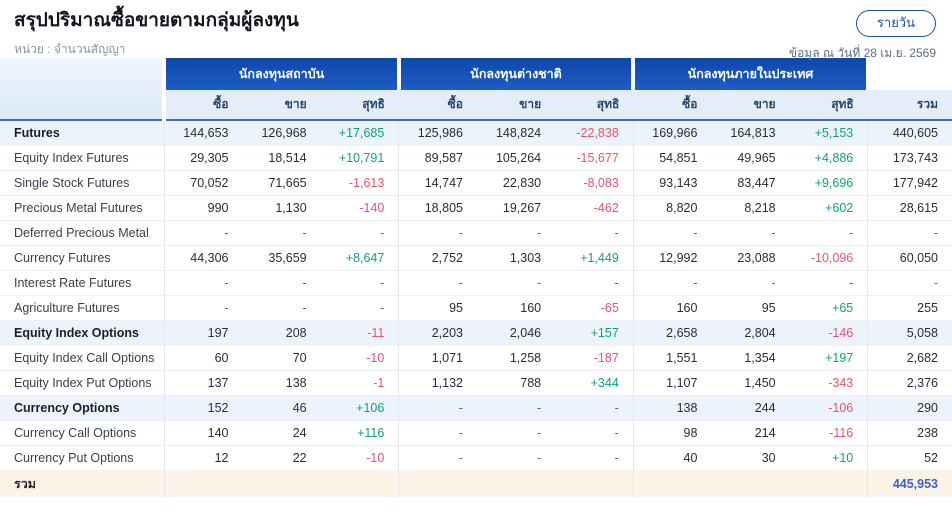 The width and height of the screenshot is (952, 524). What do you see at coordinates (909, 258) in the screenshot?
I see `data-cell: 60,050` at bounding box center [909, 258].